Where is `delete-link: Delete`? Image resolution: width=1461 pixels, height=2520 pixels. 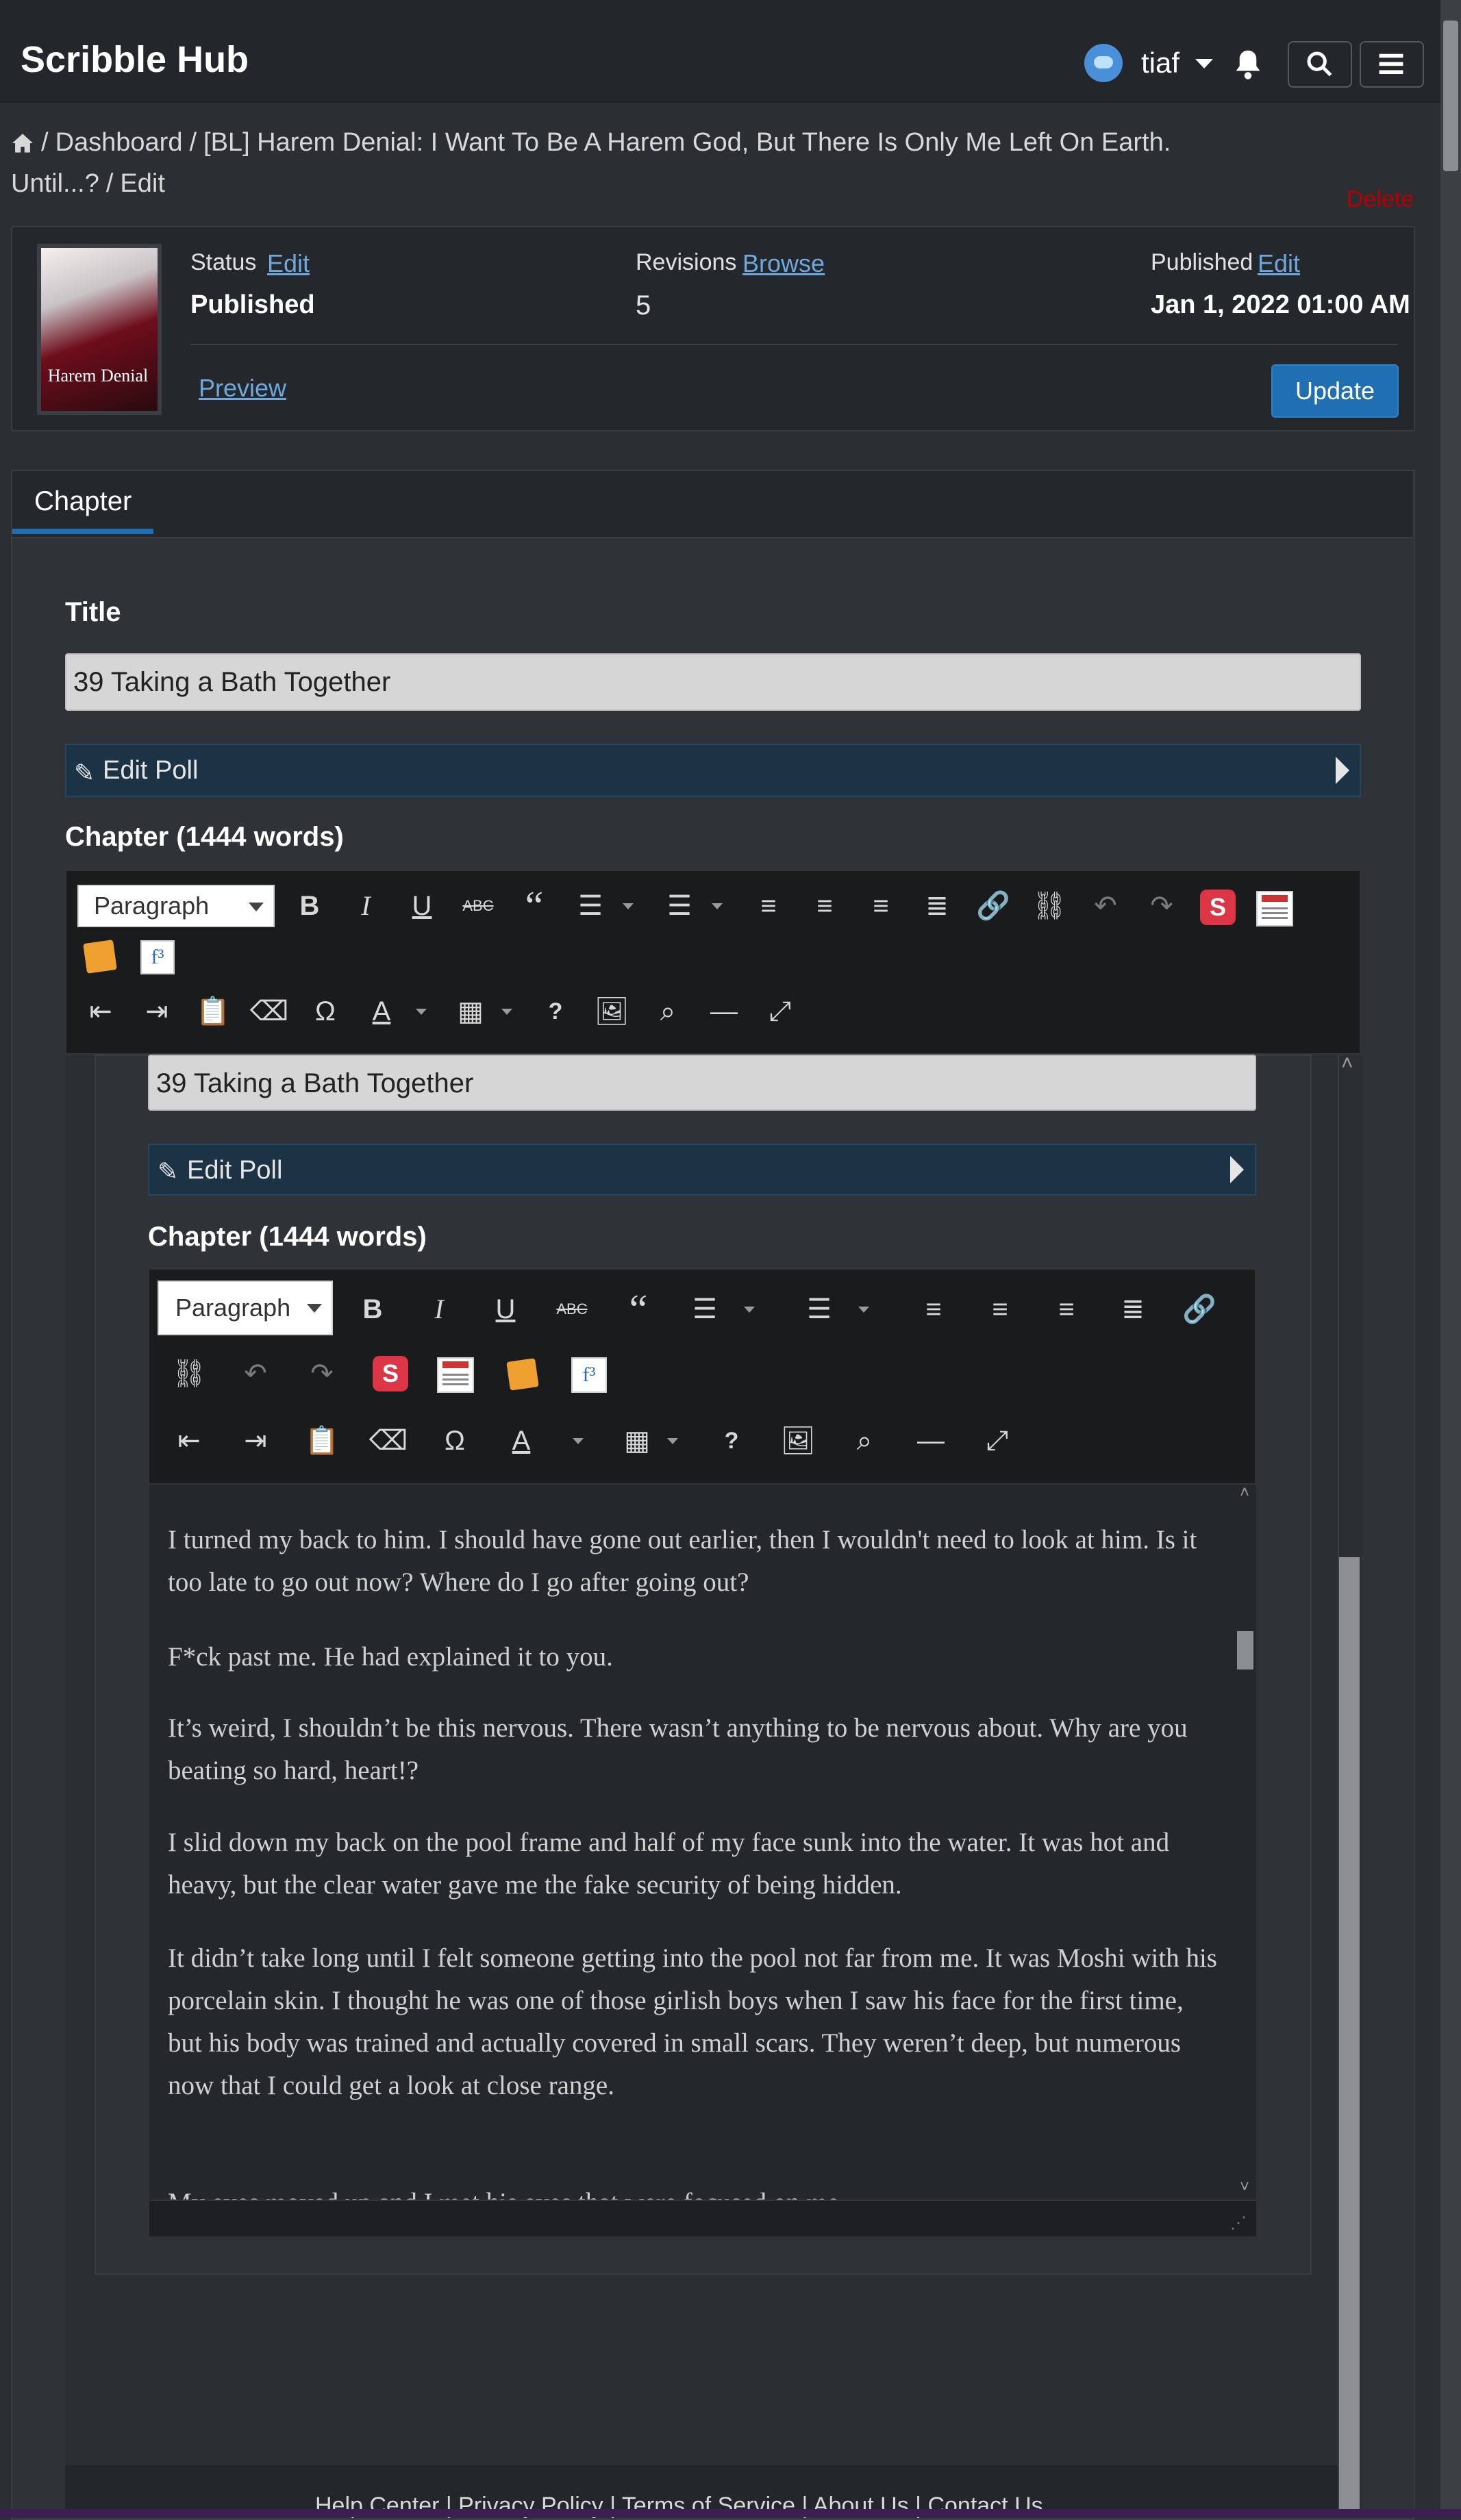
delete-link: Delete is located at coordinates (1380, 199).